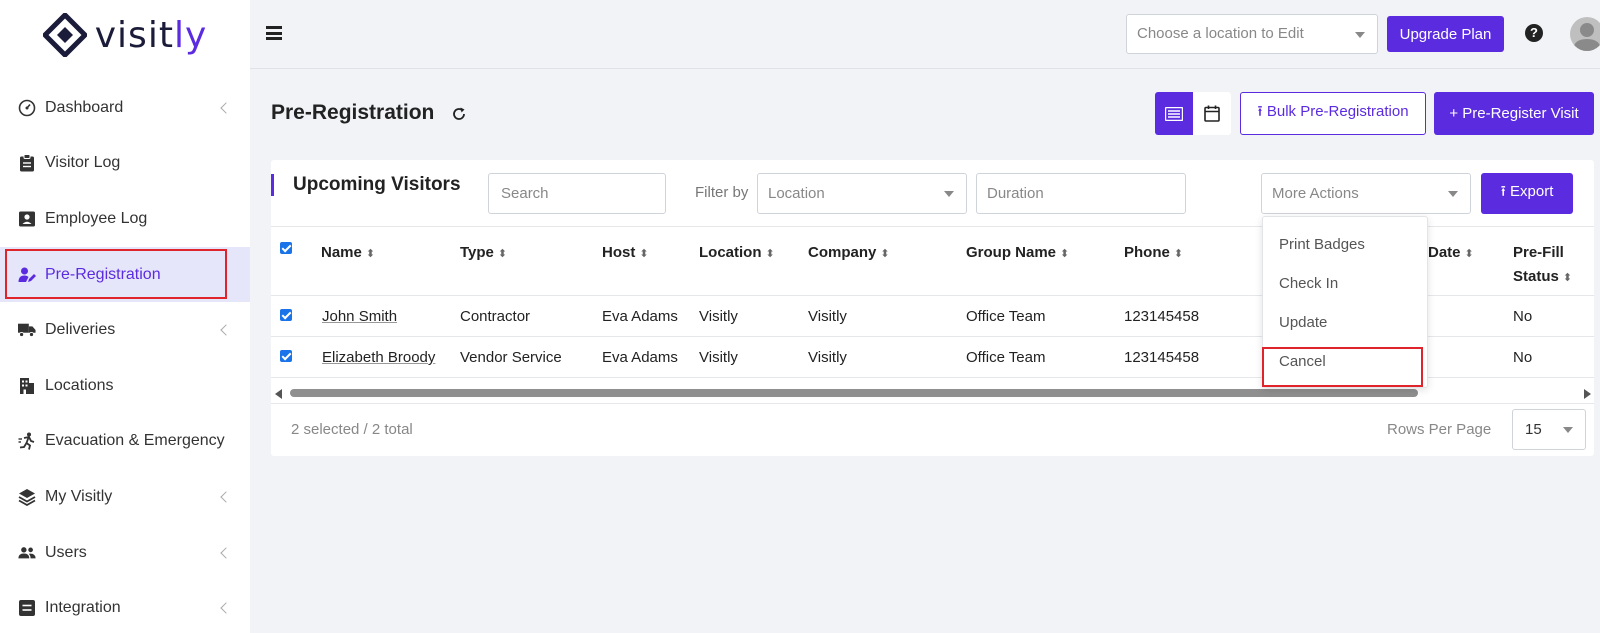  I want to click on sidebar-item-label: Integration, so click(83, 608).